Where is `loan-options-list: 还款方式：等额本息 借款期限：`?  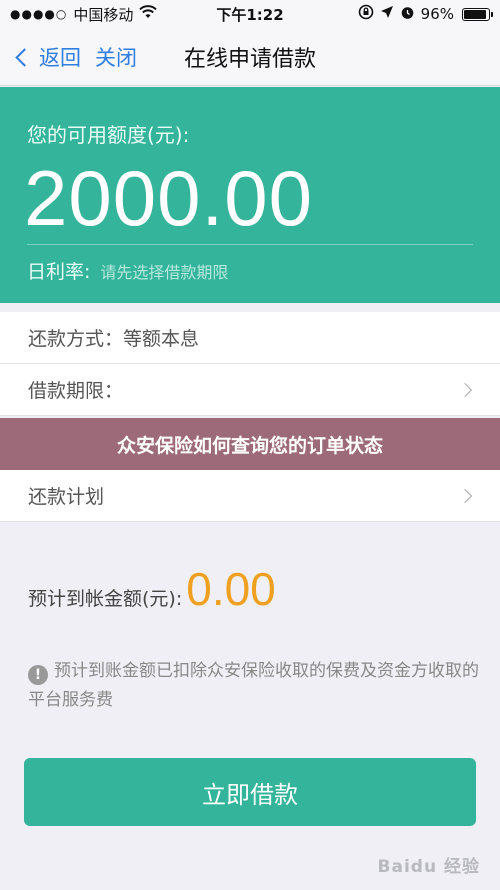 loan-options-list: 还款方式：等额本息 借款期限： is located at coordinates (250, 364).